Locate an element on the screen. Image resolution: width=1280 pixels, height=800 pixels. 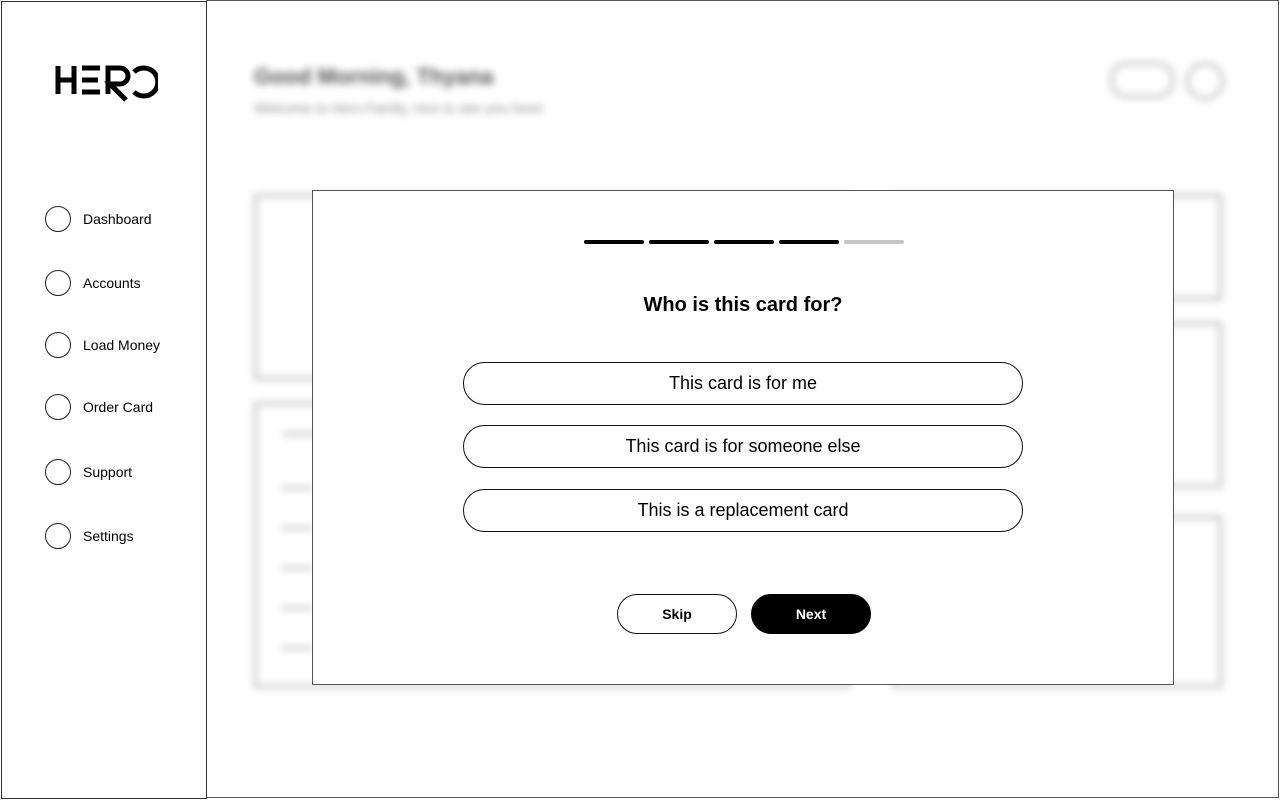
settings-icon is located at coordinates (58, 536).